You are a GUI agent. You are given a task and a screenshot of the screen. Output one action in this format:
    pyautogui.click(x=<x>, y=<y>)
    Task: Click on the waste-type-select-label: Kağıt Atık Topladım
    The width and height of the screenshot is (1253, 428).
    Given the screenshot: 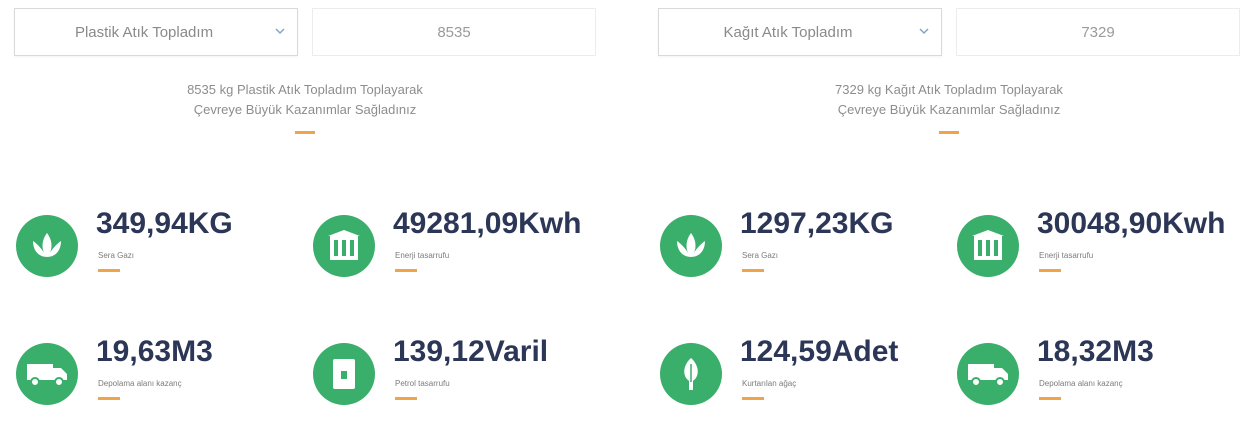 What is the action you would take?
    pyautogui.click(x=788, y=32)
    